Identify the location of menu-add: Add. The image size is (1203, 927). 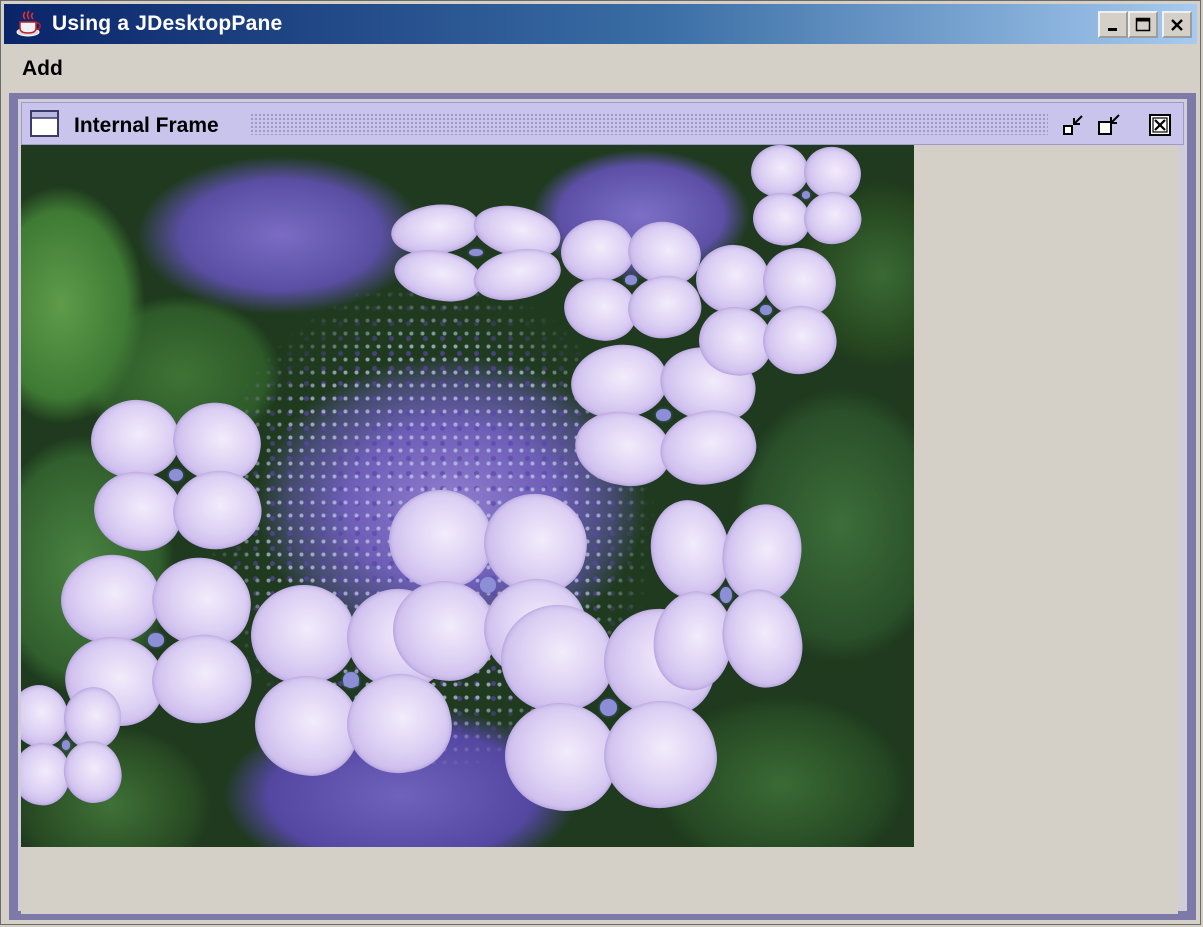
(42, 69).